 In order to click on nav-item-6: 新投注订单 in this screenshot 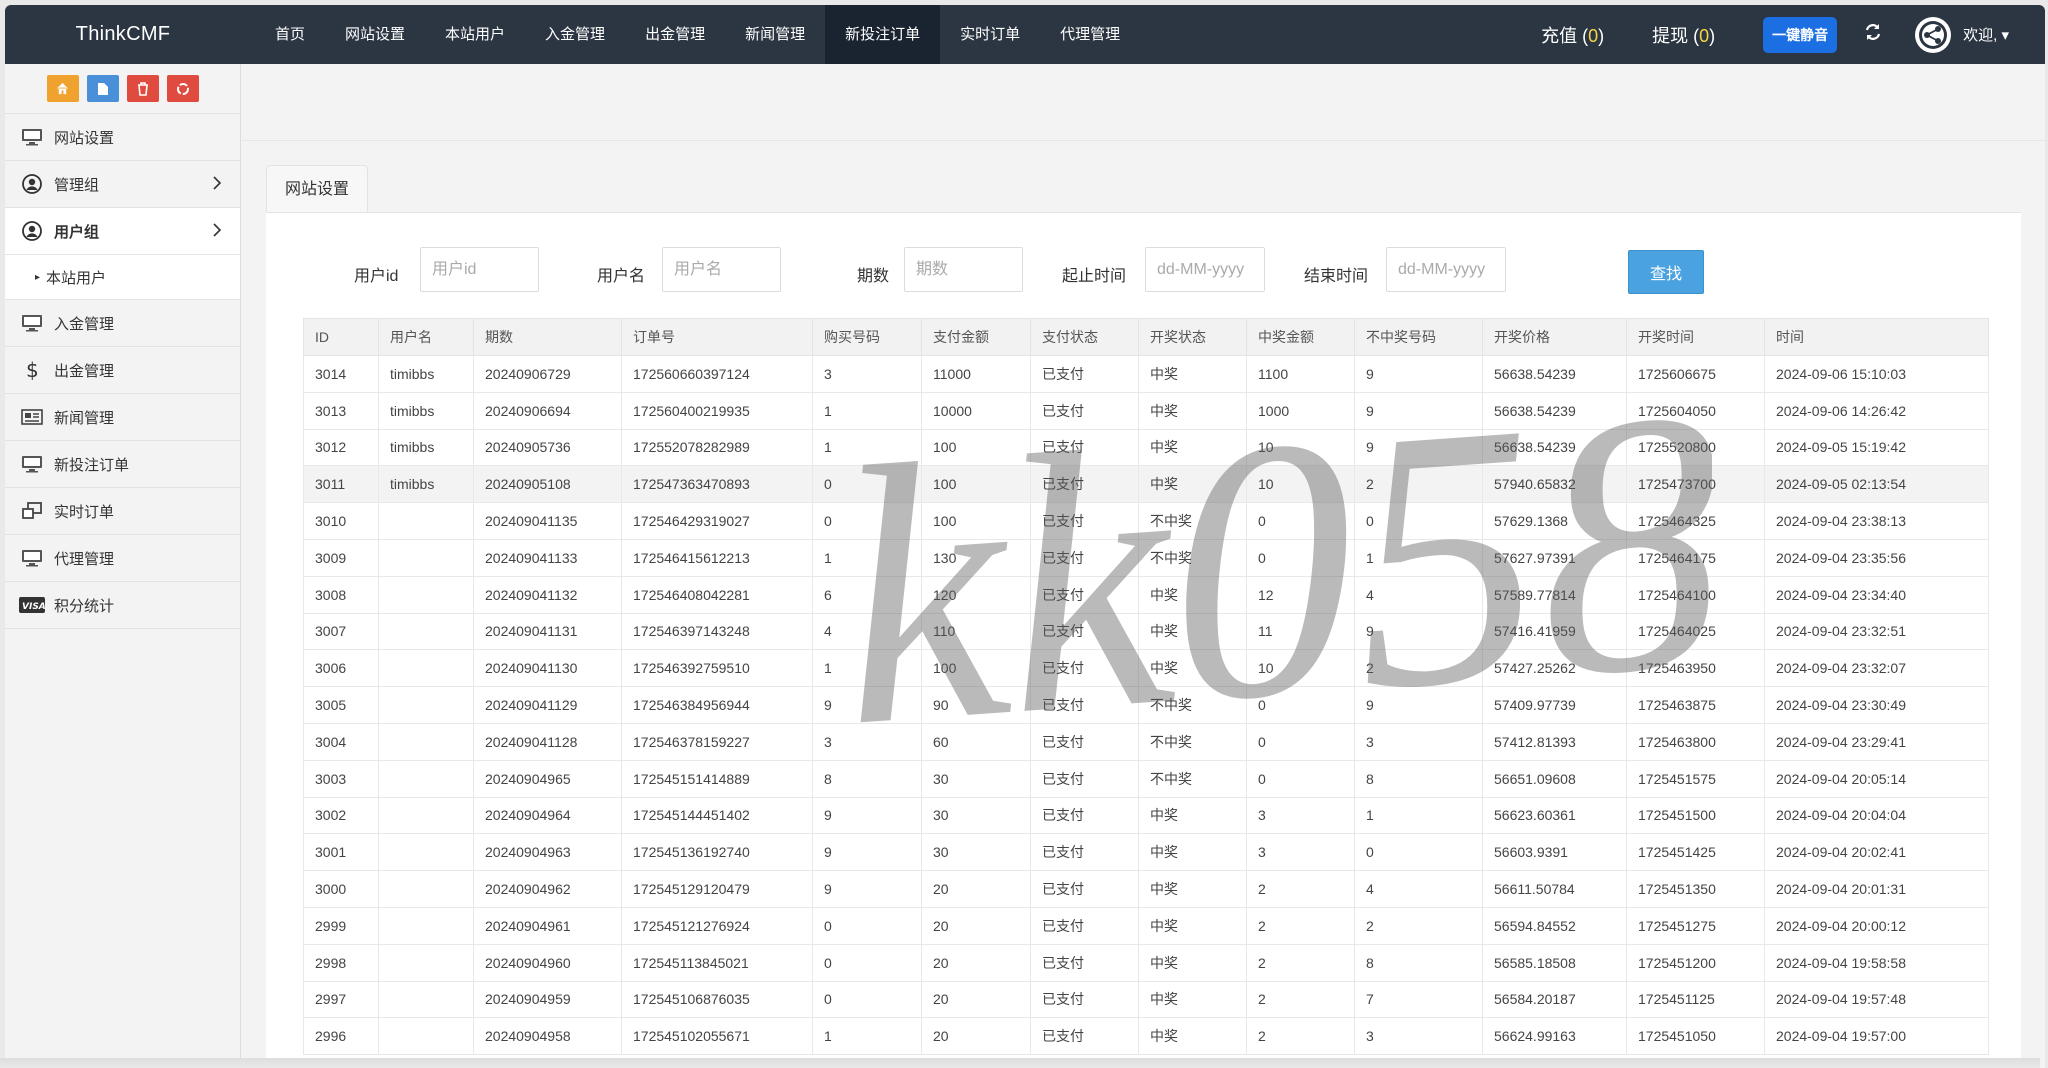, I will do `click(883, 34)`.